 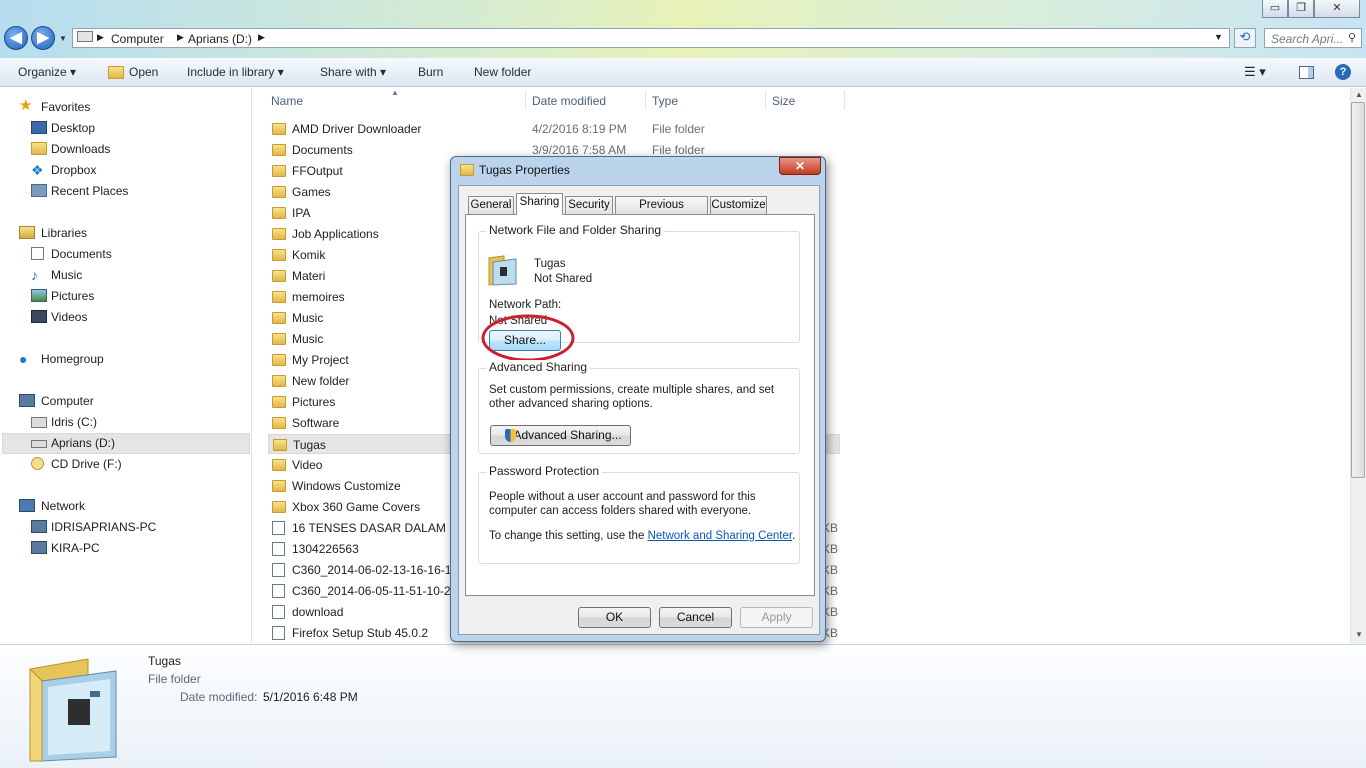 What do you see at coordinates (220, 39) in the screenshot?
I see `breadcrumb-drive: Aprians (D:)` at bounding box center [220, 39].